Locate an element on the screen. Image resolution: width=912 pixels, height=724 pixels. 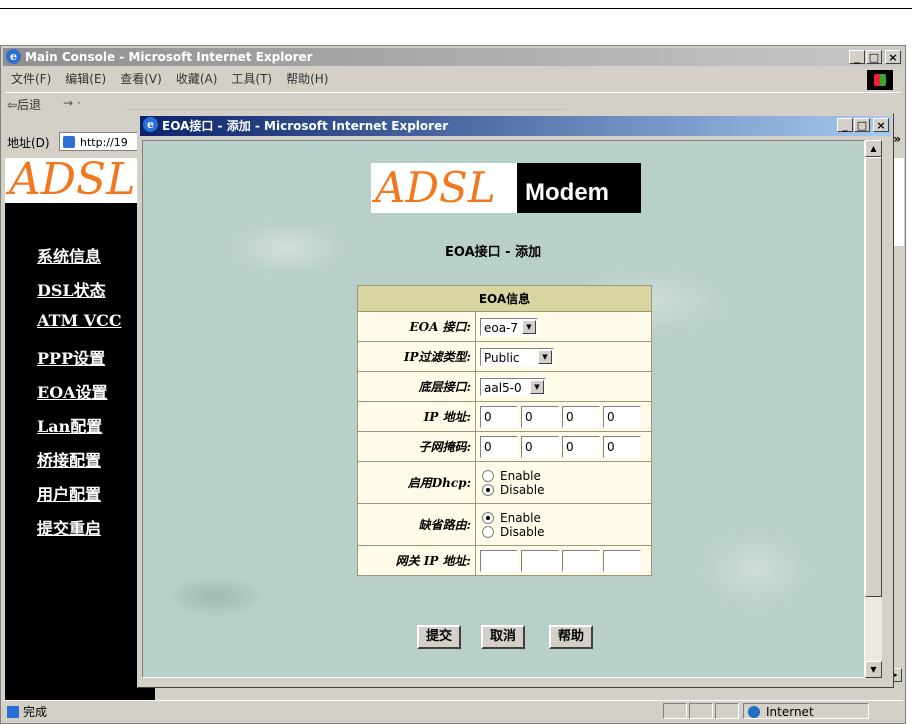
ip-filter-label: IP过滤类型: is located at coordinates (416, 356).